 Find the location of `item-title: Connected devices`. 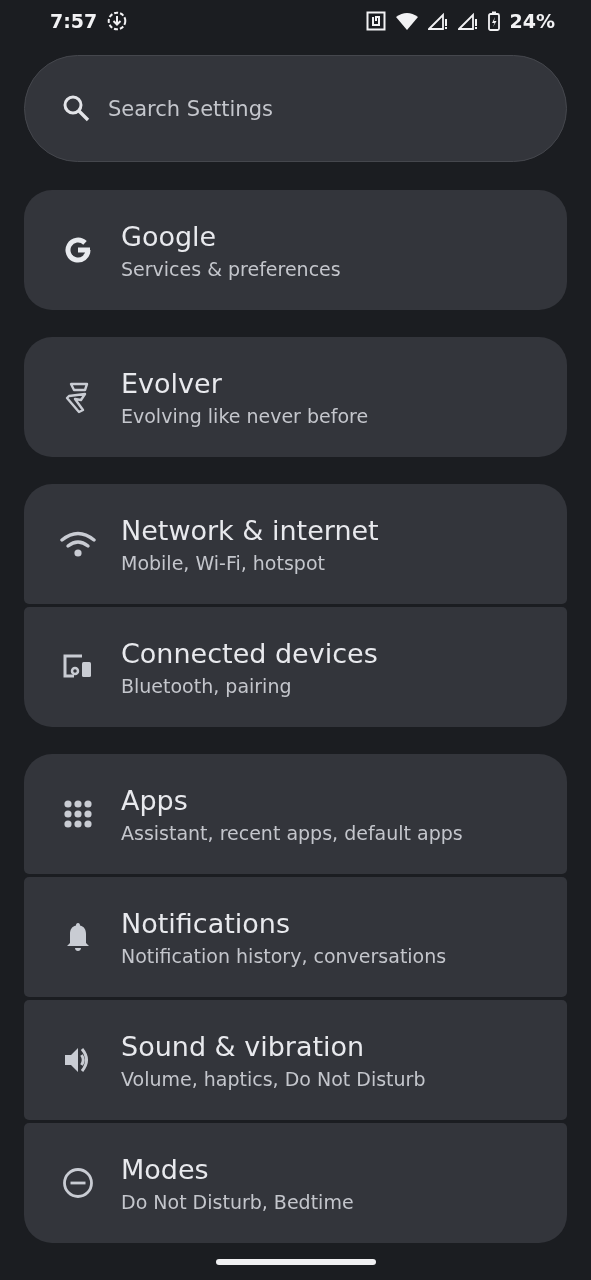

item-title: Connected devices is located at coordinates (249, 653).